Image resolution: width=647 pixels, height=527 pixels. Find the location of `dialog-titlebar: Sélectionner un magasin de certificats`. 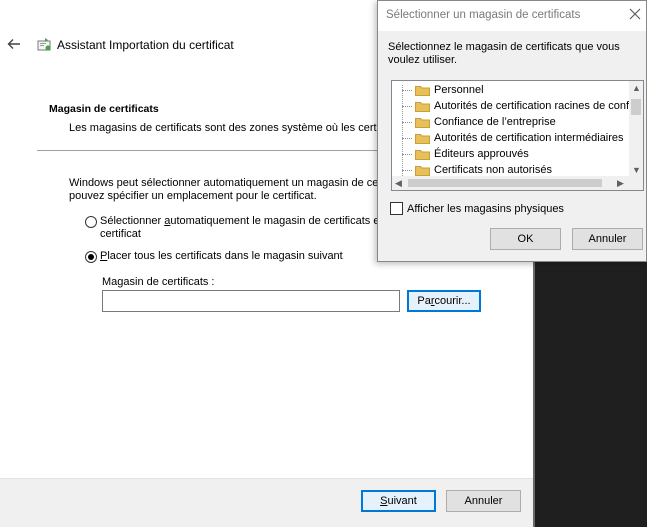

dialog-titlebar: Sélectionner un magasin de certificats is located at coordinates (512, 16).